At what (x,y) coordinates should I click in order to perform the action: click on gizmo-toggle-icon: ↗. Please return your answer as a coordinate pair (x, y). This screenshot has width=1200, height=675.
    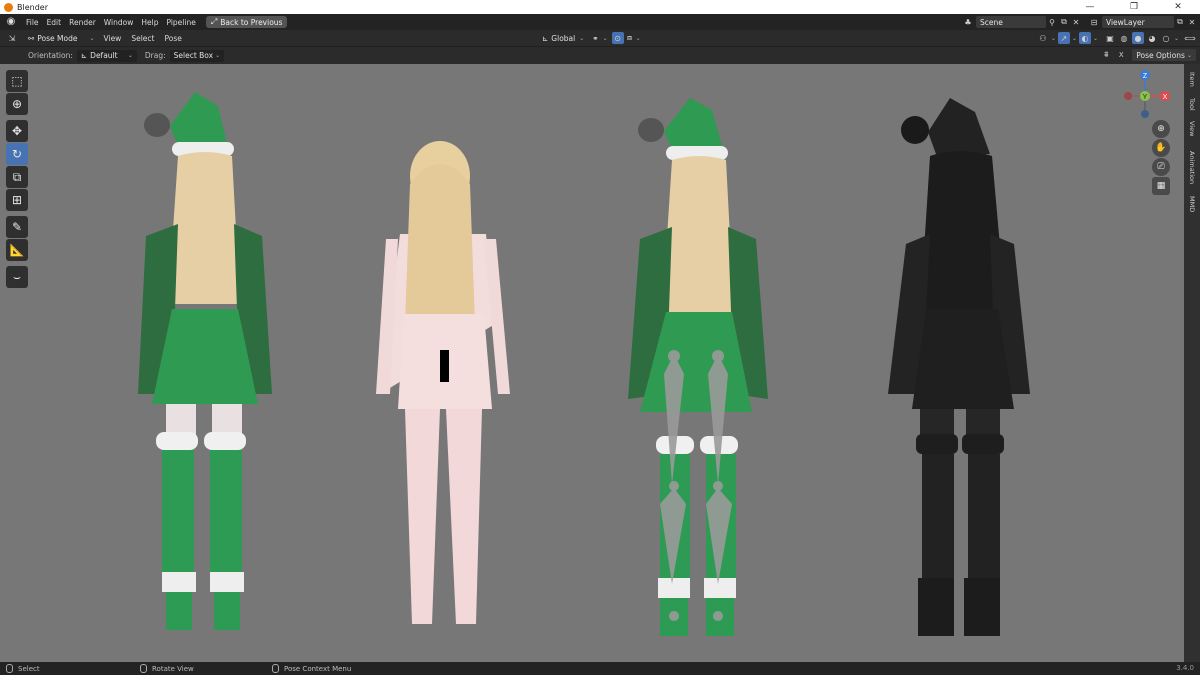
    Looking at the image, I should click on (1063, 38).